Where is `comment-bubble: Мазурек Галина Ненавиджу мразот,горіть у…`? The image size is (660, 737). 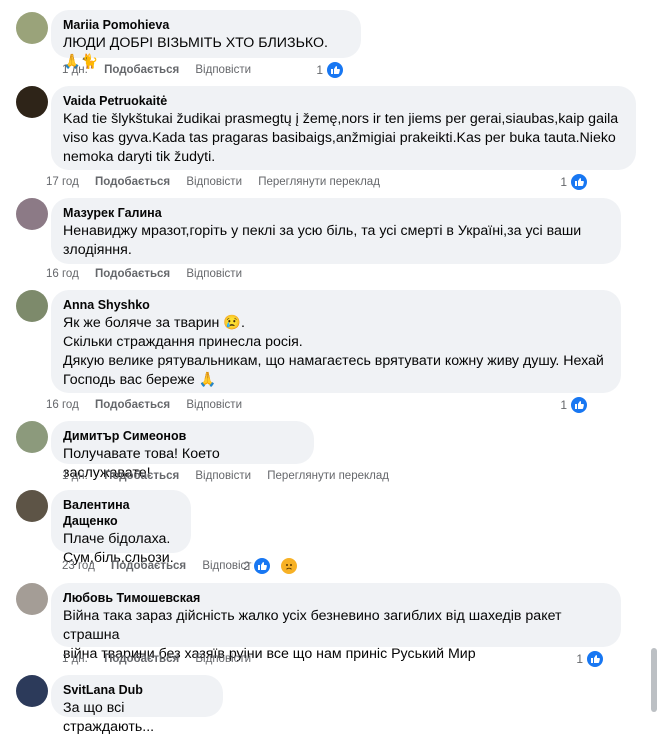 comment-bubble: Мазурек Галина Ненавиджу мразот,горіть у… is located at coordinates (336, 231).